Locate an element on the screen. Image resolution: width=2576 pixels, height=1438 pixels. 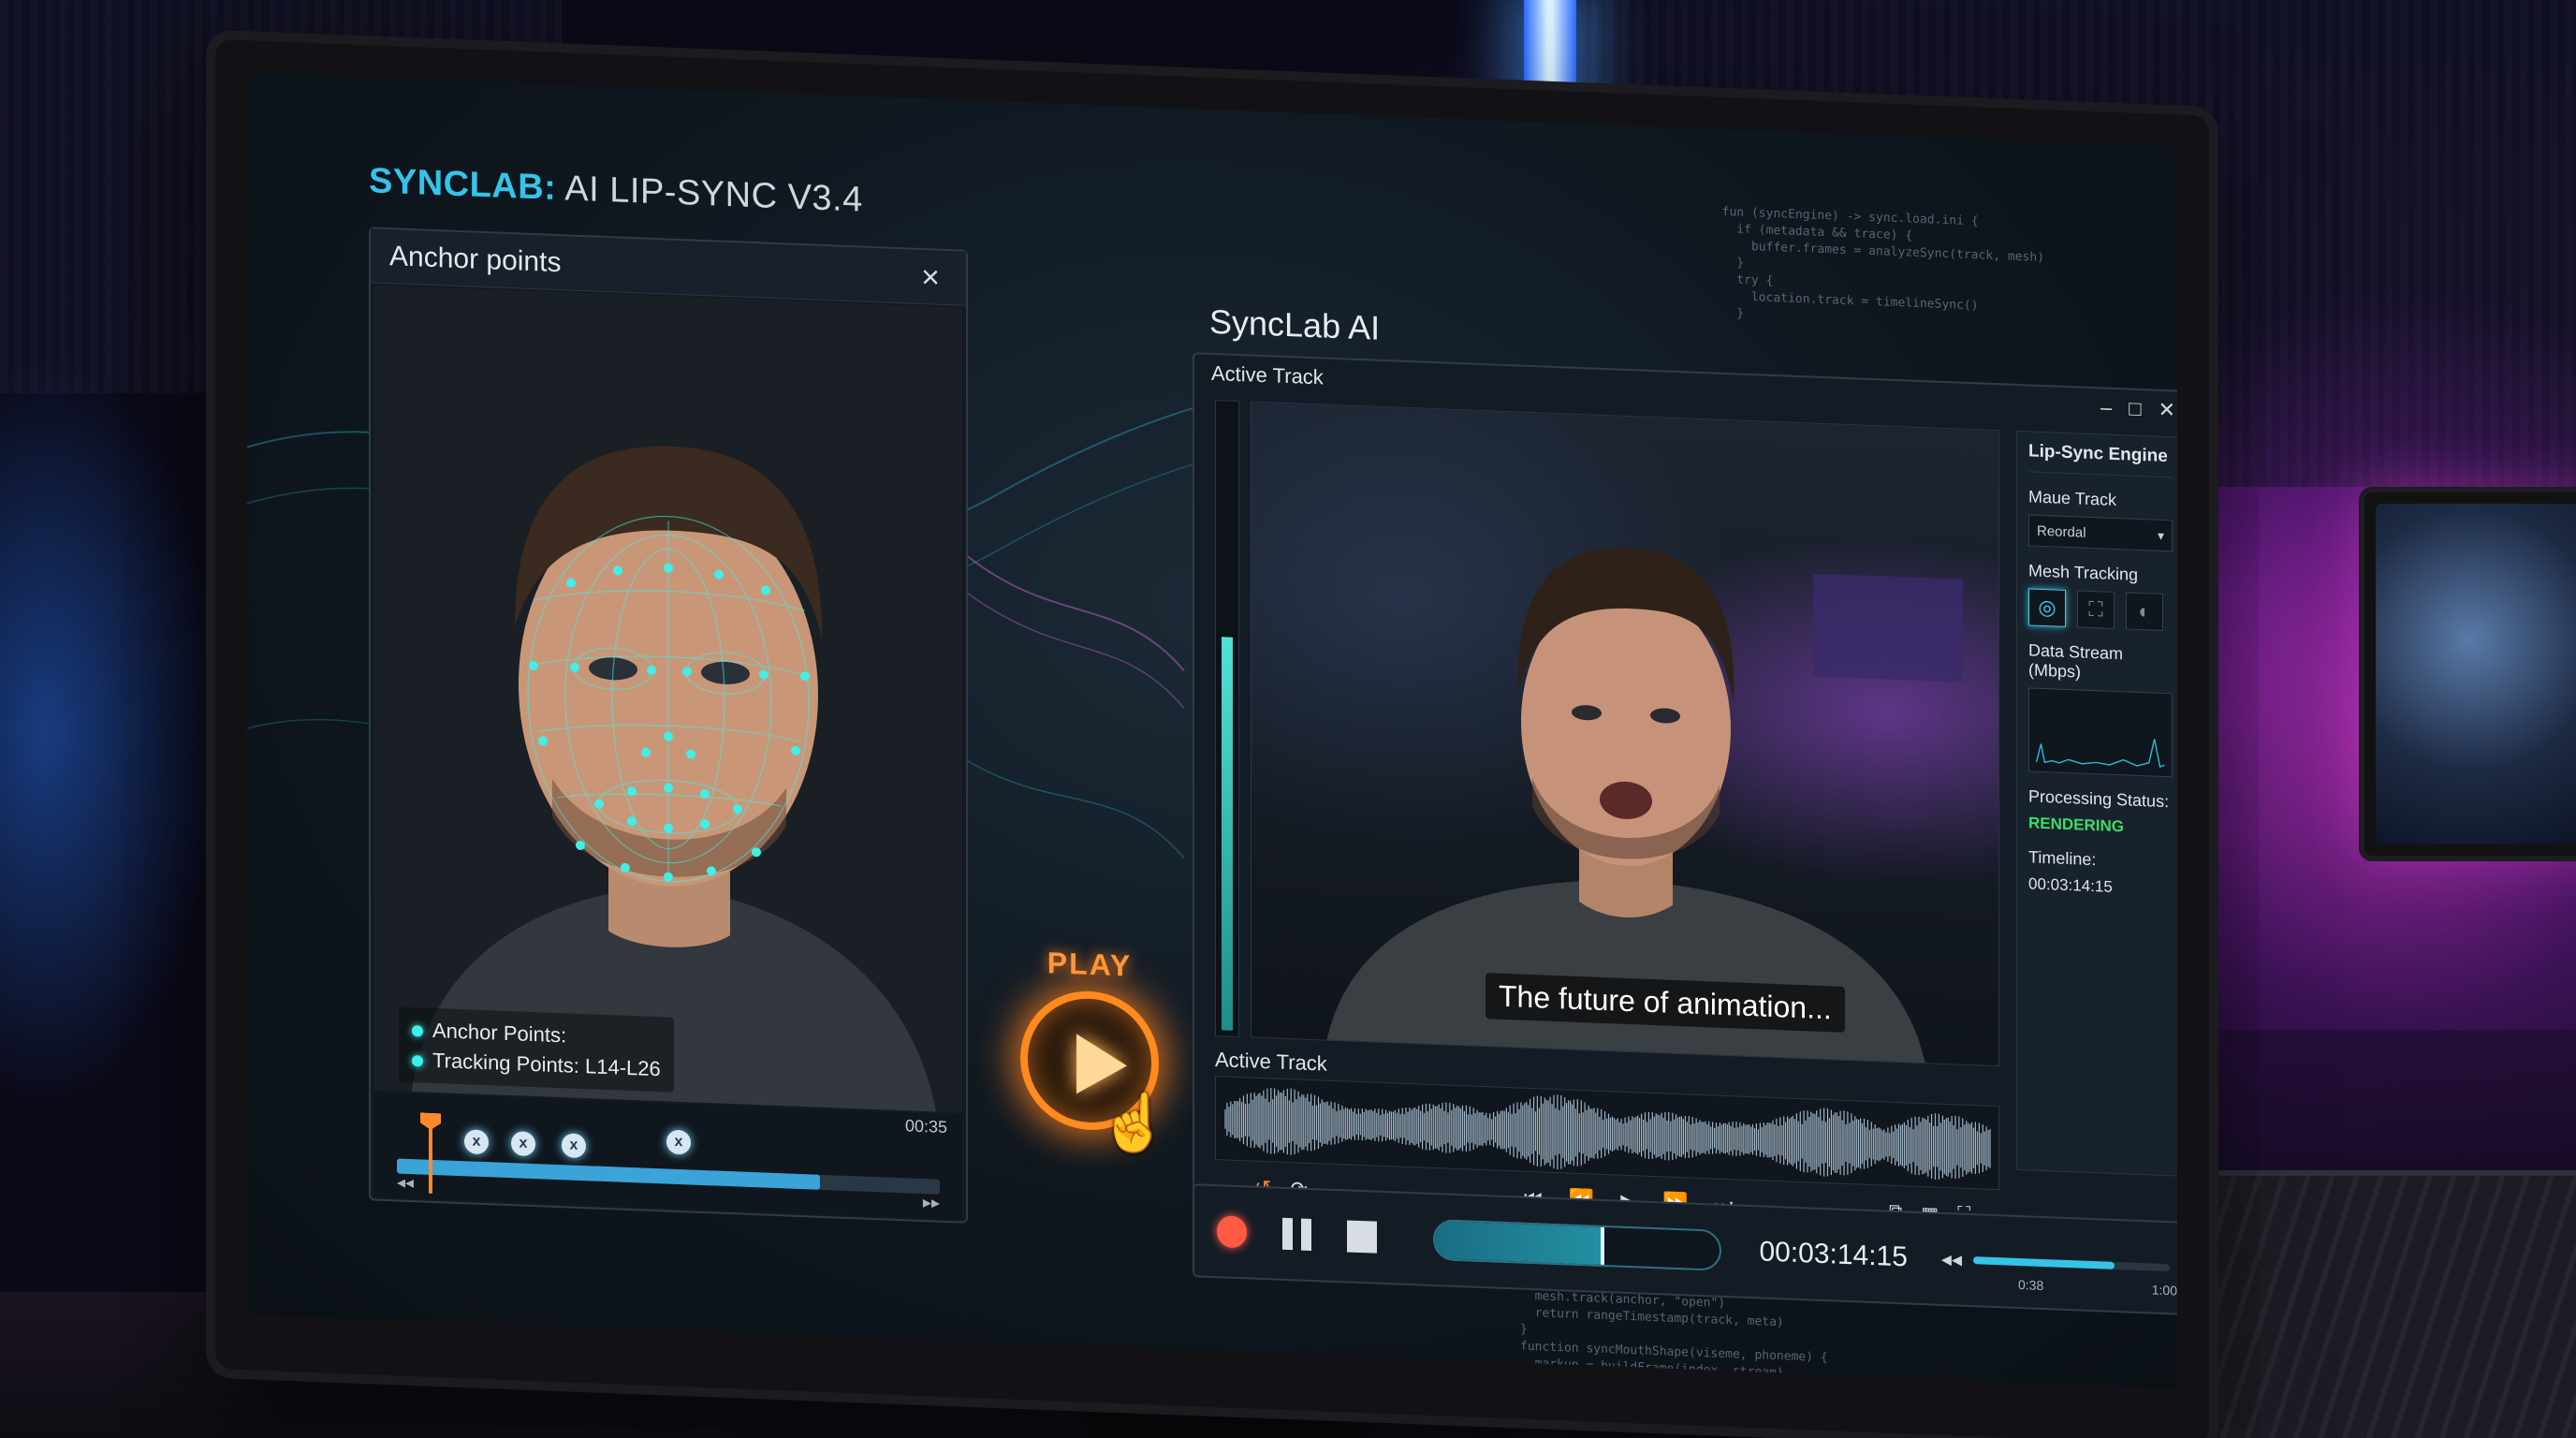
hand-cursor-icon: ☝ is located at coordinates (1134, 1123).